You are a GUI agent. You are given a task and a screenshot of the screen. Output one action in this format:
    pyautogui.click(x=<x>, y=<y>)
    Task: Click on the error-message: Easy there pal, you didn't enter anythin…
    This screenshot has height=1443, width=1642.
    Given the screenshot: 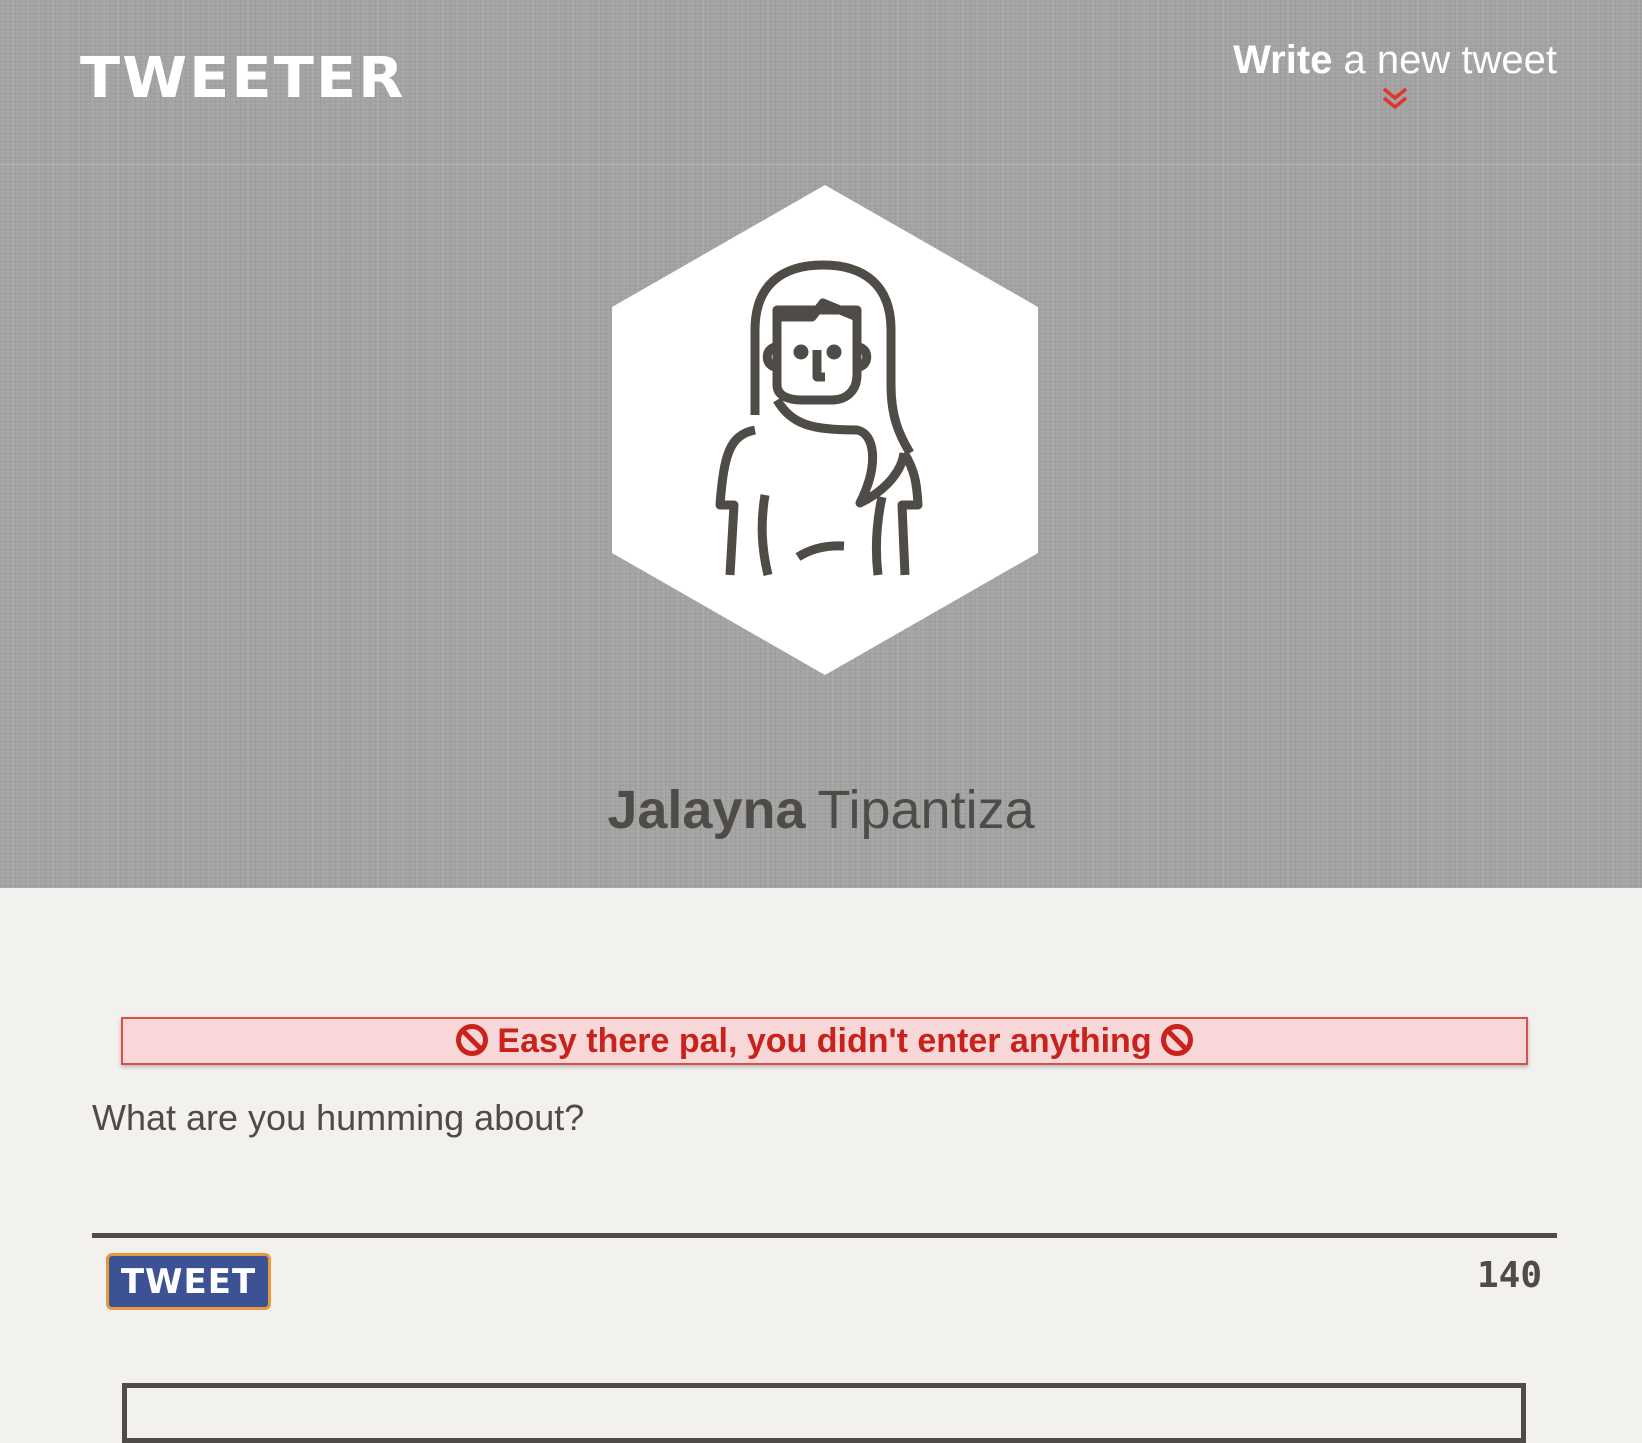 What is the action you would take?
    pyautogui.click(x=824, y=1041)
    